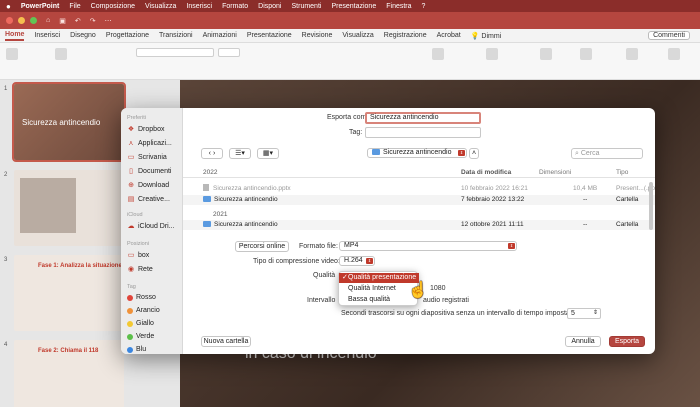 Image resolution: width=700 pixels, height=407 pixels. I want to click on font-size-box, so click(229, 52).